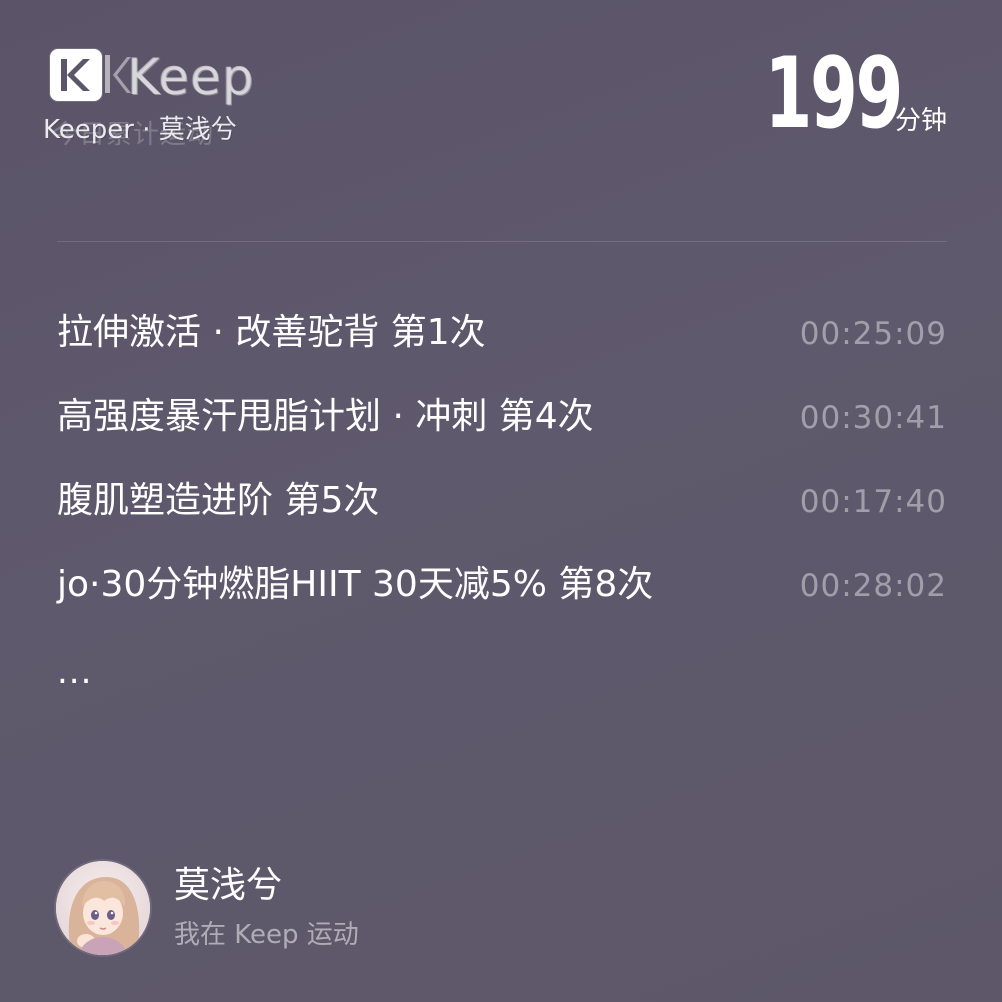 This screenshot has height=1002, width=1002. What do you see at coordinates (271, 332) in the screenshot?
I see `workout-title: 拉伸激活 · 改善驼背 第1次` at bounding box center [271, 332].